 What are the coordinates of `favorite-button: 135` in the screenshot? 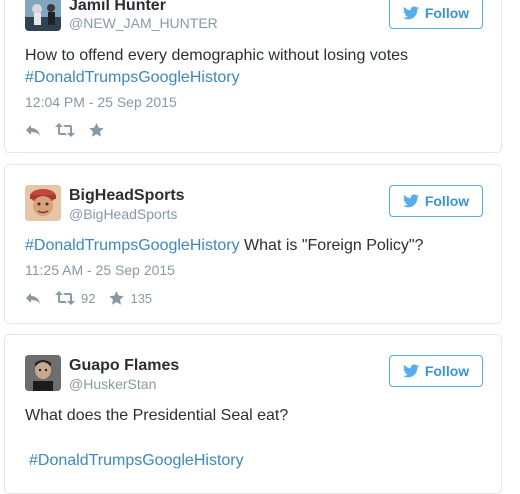 It's located at (130, 298).